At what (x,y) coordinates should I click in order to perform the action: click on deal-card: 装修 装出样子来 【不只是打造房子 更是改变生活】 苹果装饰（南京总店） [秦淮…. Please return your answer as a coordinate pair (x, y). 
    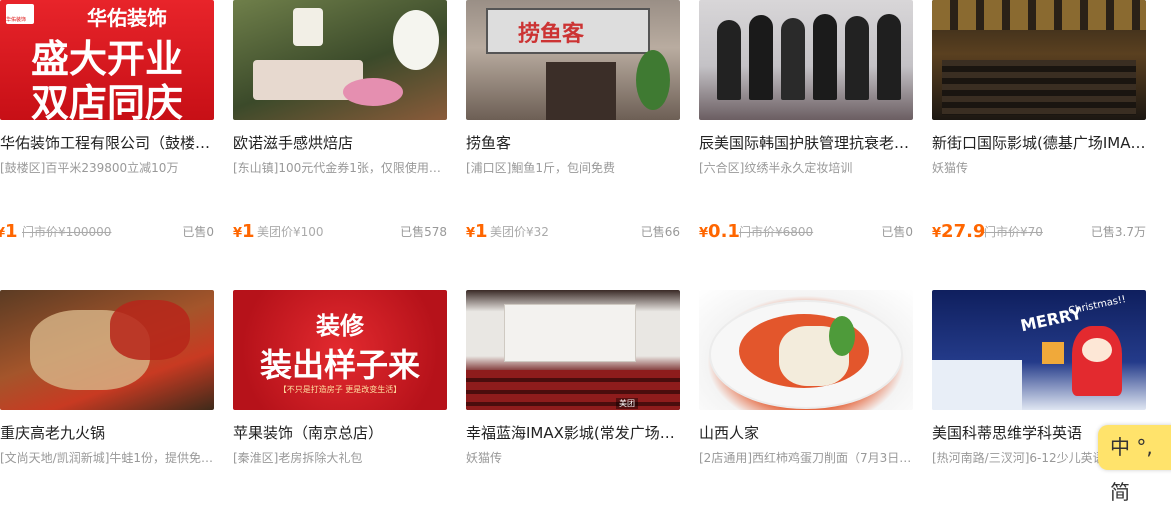
    Looking at the image, I should click on (340, 405).